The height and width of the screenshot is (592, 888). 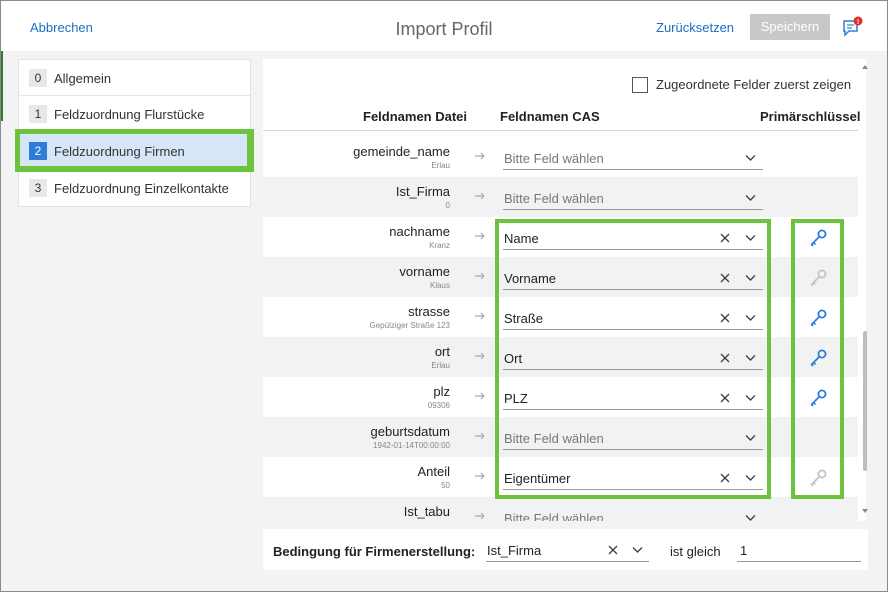 I want to click on table-row: nachname Kranz Name, so click(x=560, y=237).